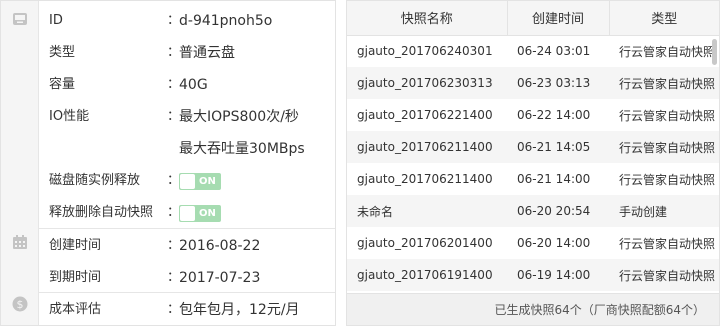 The height and width of the screenshot is (326, 724). I want to click on snapshot-type-cell: 手动创建, so click(664, 211).